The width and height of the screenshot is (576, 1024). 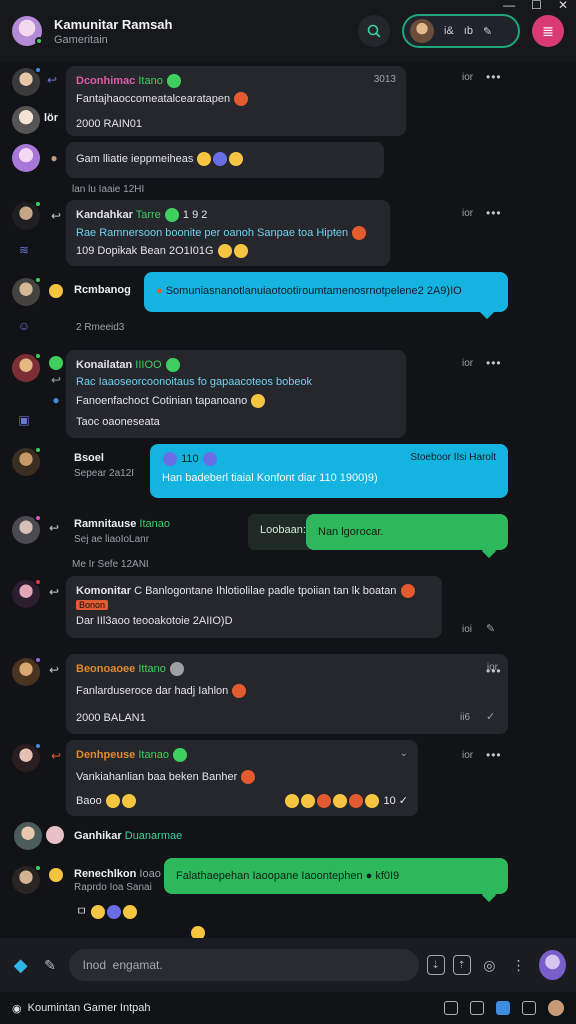 What do you see at coordinates (89, 458) in the screenshot?
I see `sender-name: Bsoel` at bounding box center [89, 458].